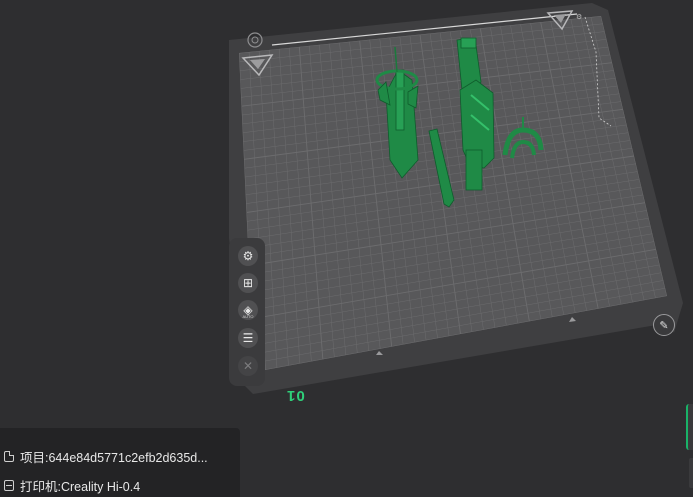  Describe the element at coordinates (248, 316) in the screenshot. I see `auto-rotate-label: AUTO` at that location.